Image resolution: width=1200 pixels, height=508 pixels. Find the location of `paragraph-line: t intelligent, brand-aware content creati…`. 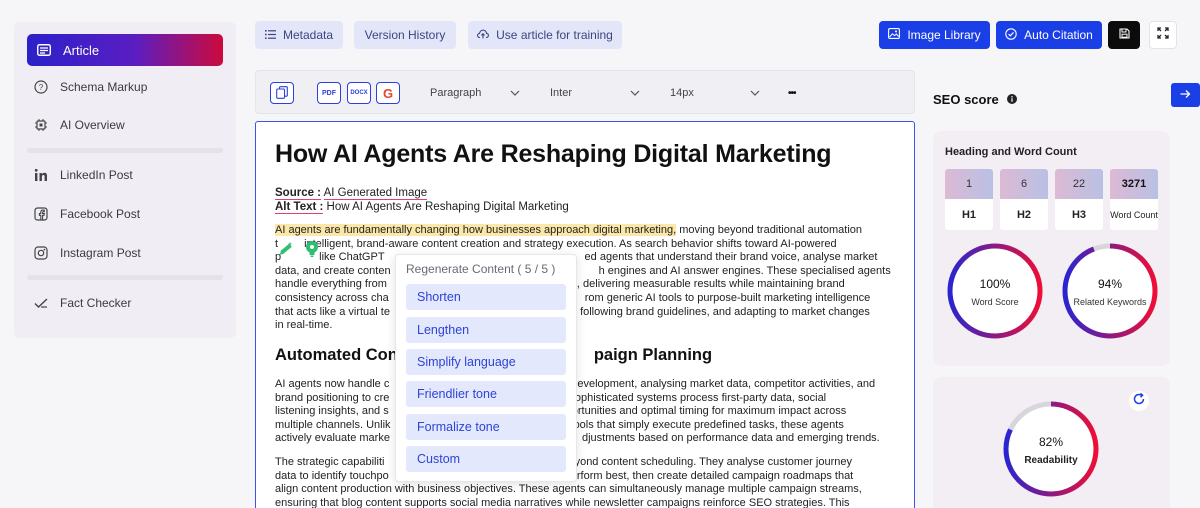

paragraph-line: t intelligent, brand-aware content creati… is located at coordinates (585, 245).